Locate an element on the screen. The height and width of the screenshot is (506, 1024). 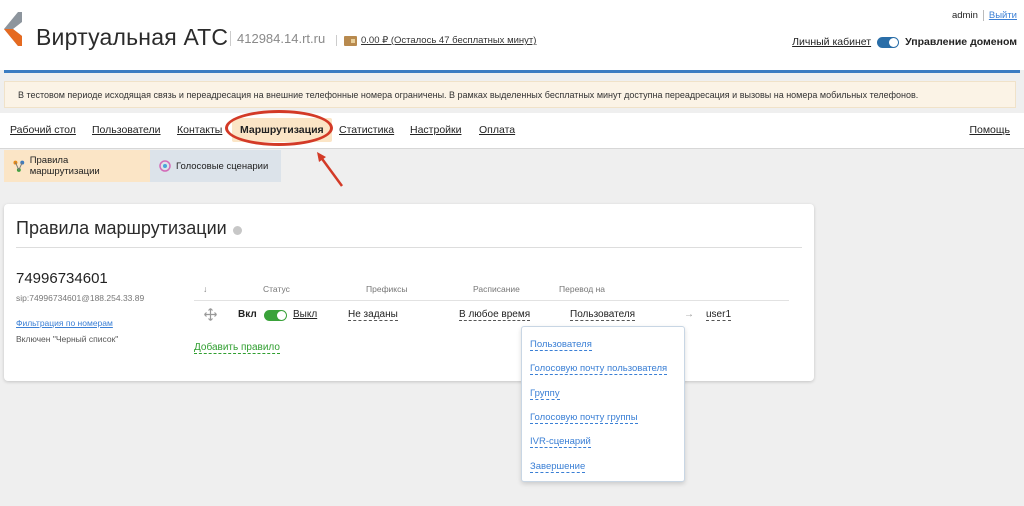
subtab-routing-rules: Правила маршрутизации is located at coordinates (77, 166).